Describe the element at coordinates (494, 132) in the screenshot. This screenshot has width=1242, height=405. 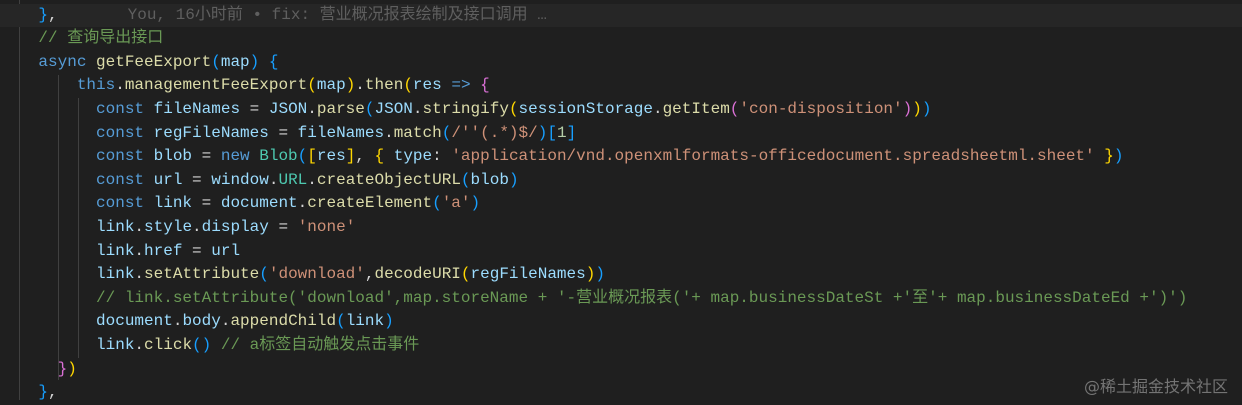
I see `code-token: /''(.*)$/` at that location.